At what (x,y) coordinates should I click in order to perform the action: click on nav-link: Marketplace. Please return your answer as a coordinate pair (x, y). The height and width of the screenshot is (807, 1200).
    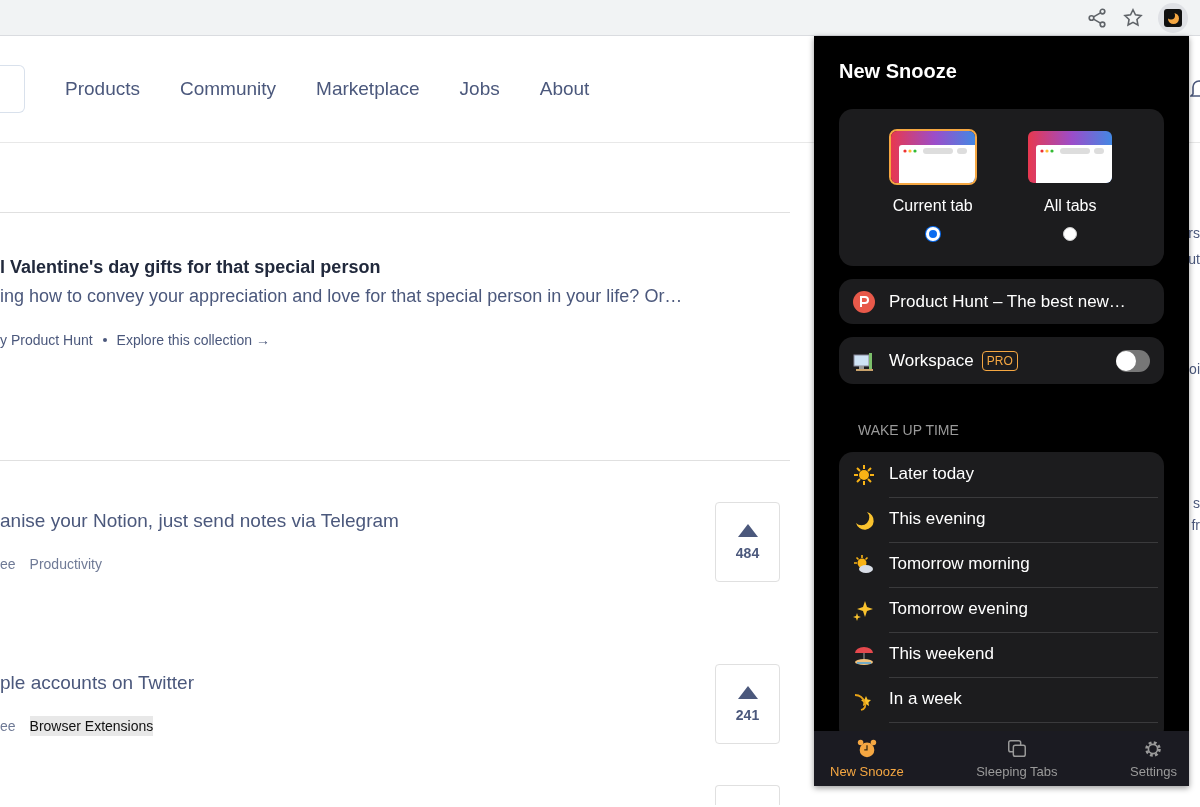
    Looking at the image, I should click on (368, 89).